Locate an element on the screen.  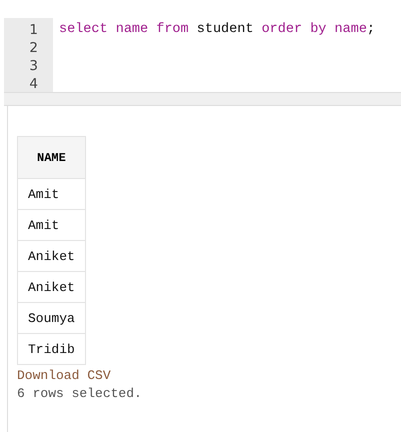
status-text: 6 rows selected. is located at coordinates (79, 393).